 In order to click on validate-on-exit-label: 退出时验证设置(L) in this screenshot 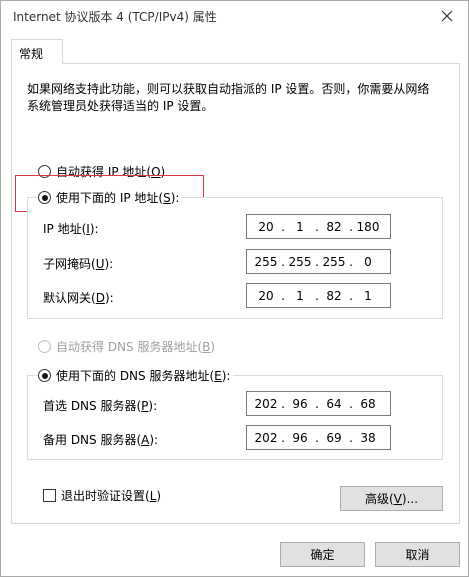, I will do `click(111, 496)`.